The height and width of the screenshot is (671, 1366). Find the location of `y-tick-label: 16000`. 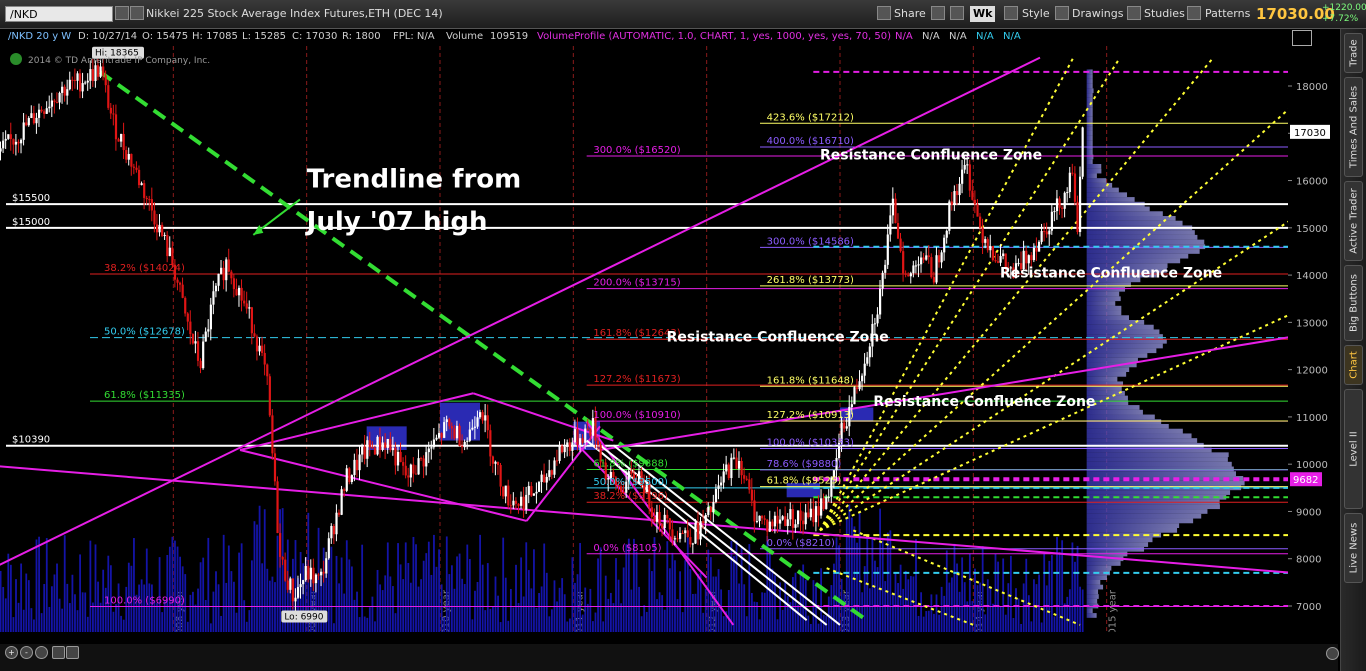

y-tick-label: 16000 is located at coordinates (1312, 182).